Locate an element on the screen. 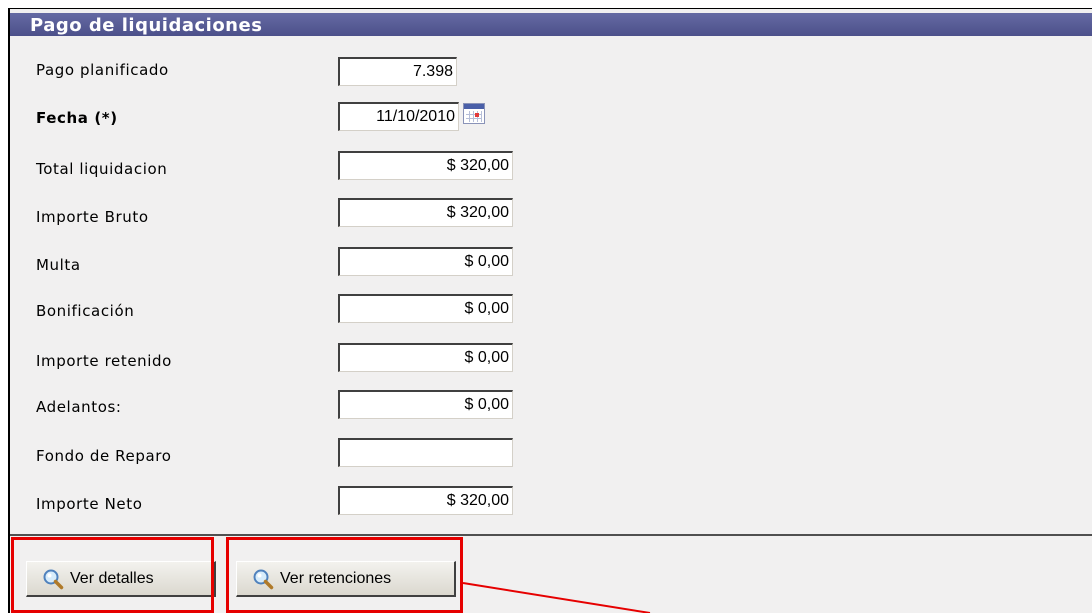  calendar-icon is located at coordinates (474, 113).